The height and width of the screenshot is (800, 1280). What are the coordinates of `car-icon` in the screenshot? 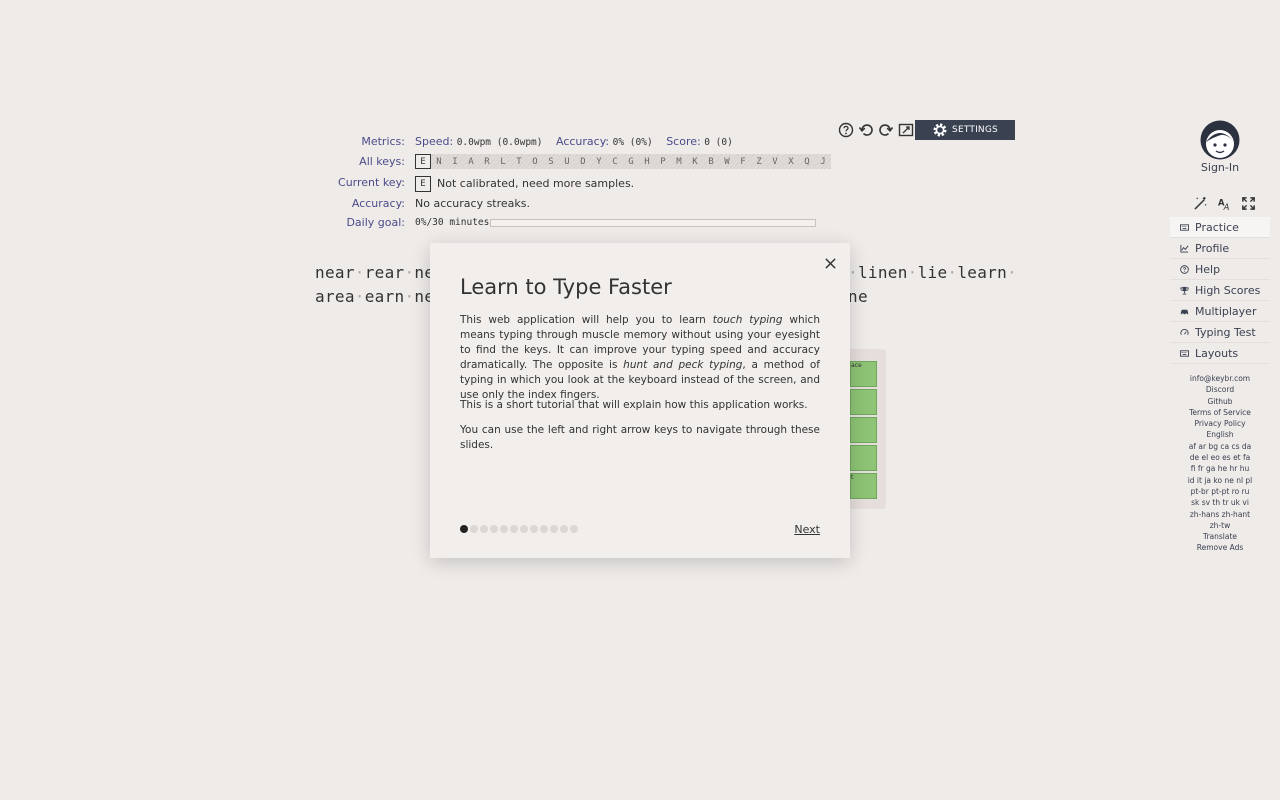 It's located at (1184, 311).